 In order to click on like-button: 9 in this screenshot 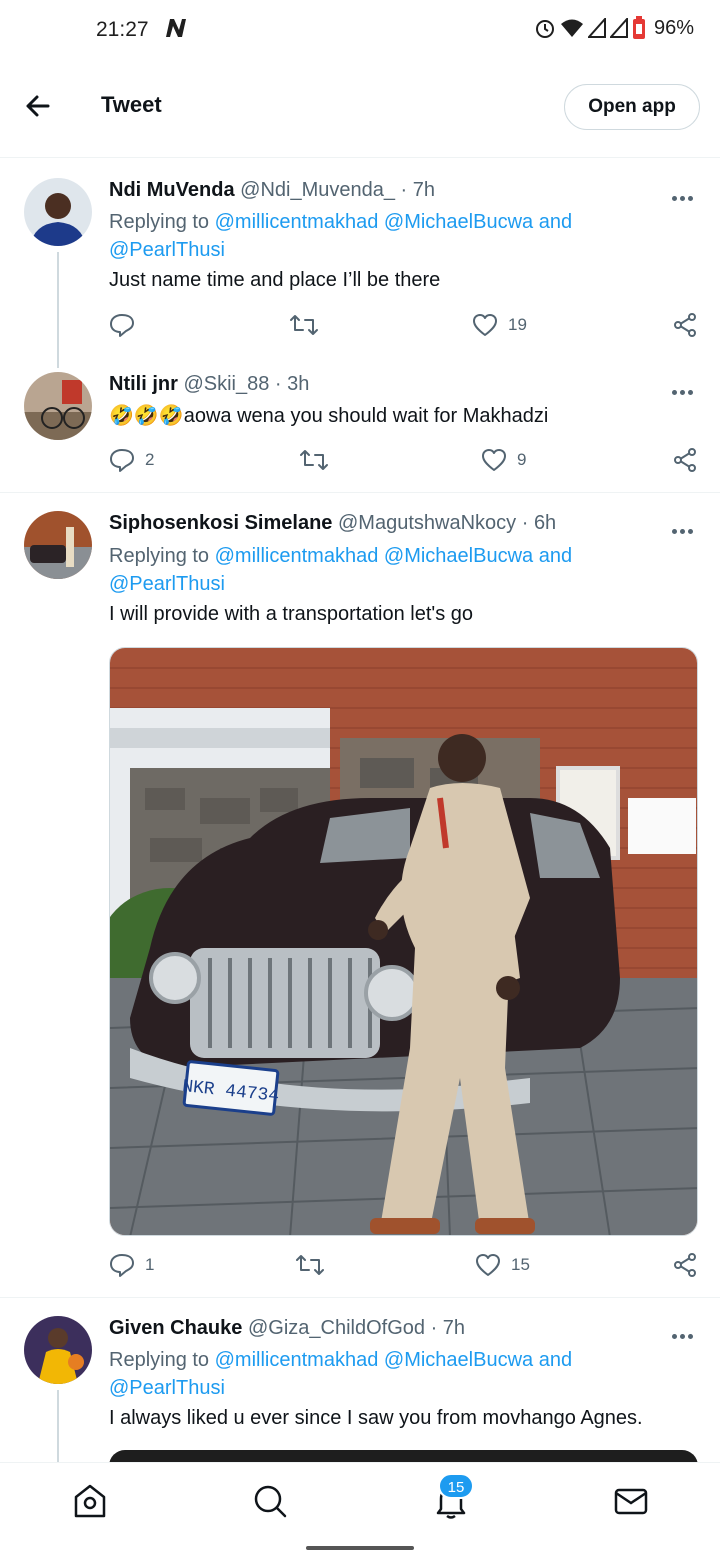, I will do `click(503, 460)`.